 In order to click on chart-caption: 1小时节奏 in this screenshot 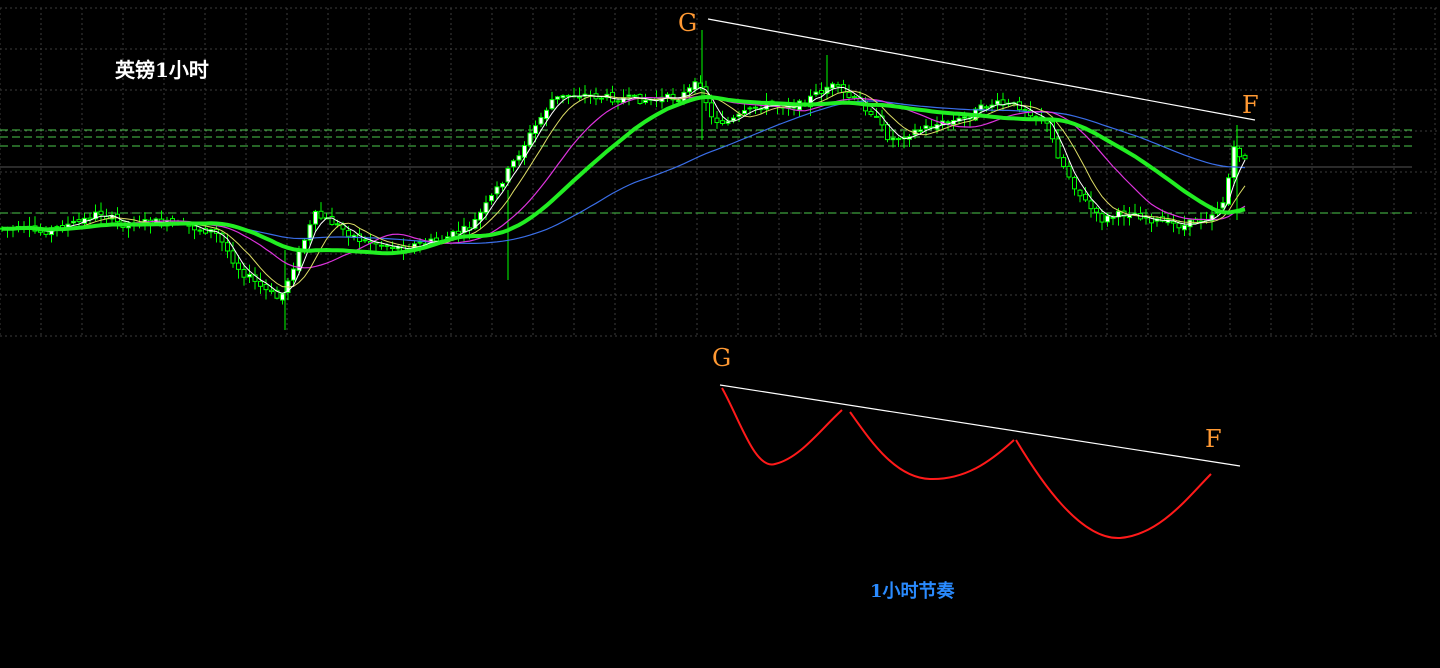, I will do `click(913, 591)`.